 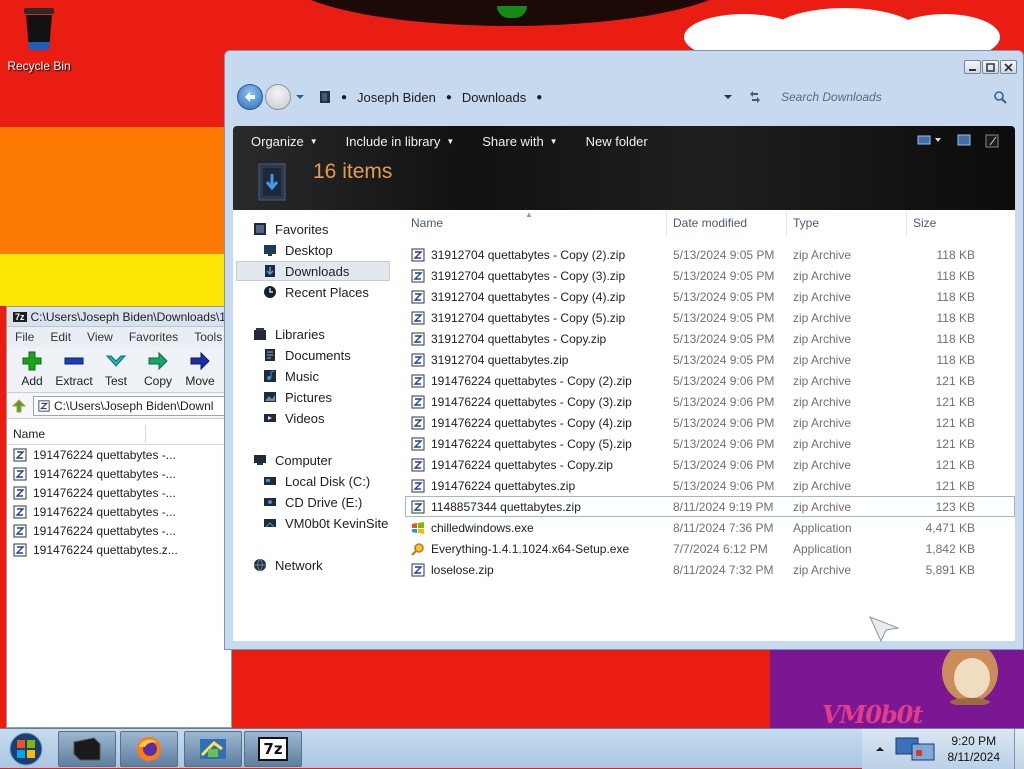 I want to click on breadcrumb-item-downloads: Downloads, so click(x=494, y=97).